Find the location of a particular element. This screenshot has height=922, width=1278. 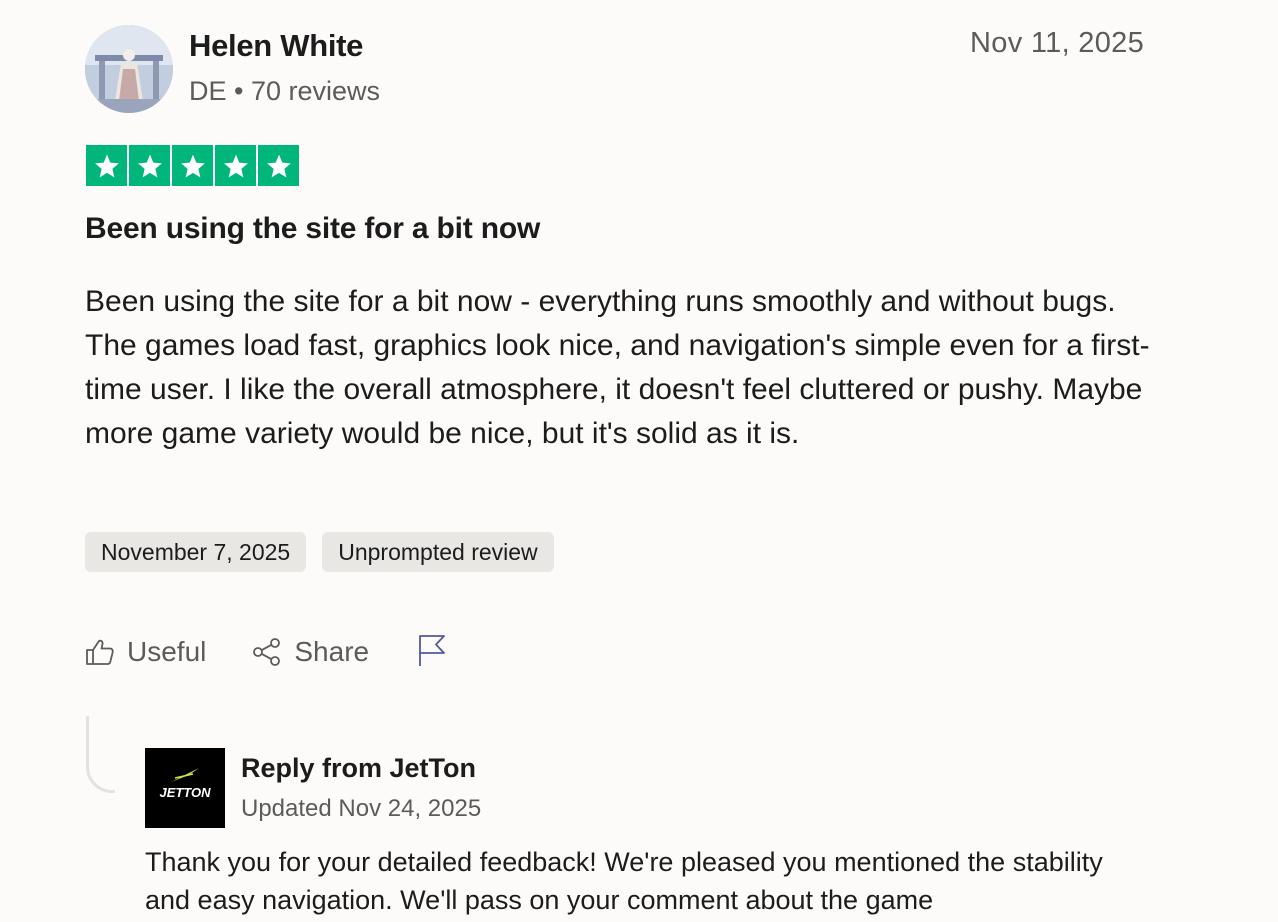

review-tags: November 7, 2025 Unprompted review is located at coordinates (319, 552).